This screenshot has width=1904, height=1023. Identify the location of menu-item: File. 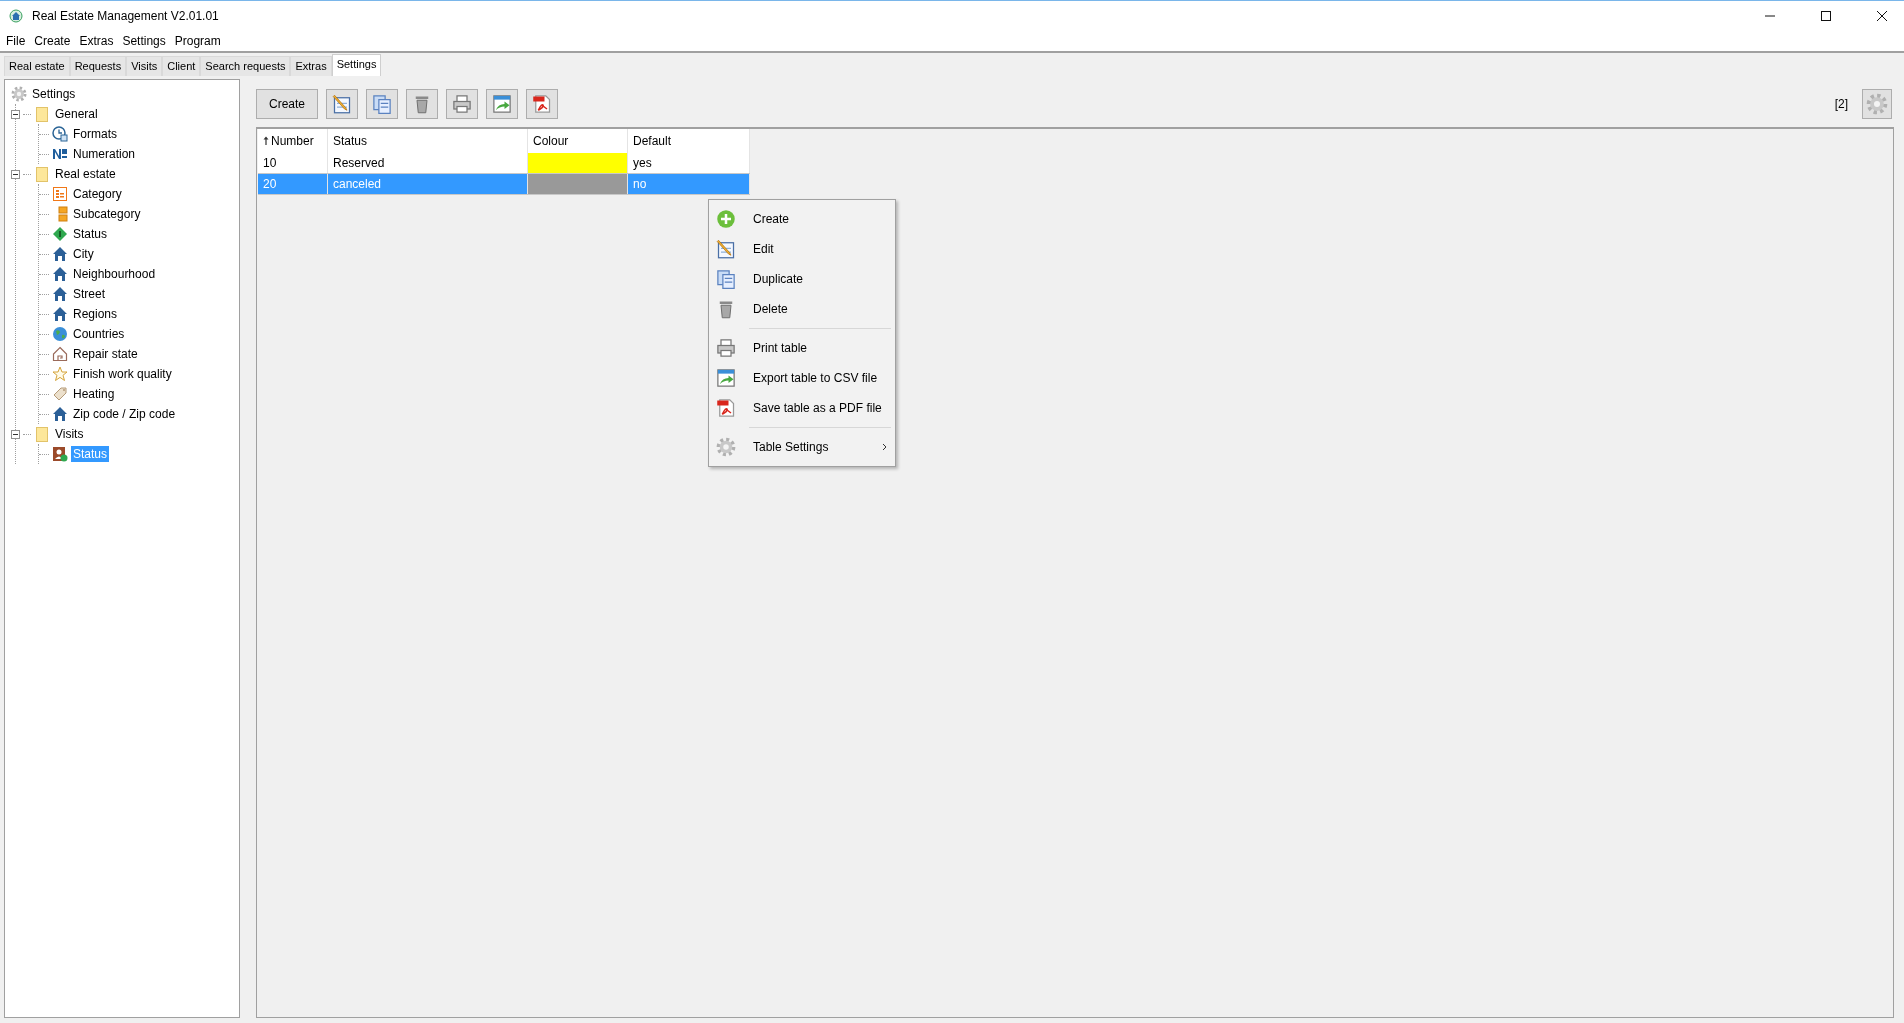
(16, 41).